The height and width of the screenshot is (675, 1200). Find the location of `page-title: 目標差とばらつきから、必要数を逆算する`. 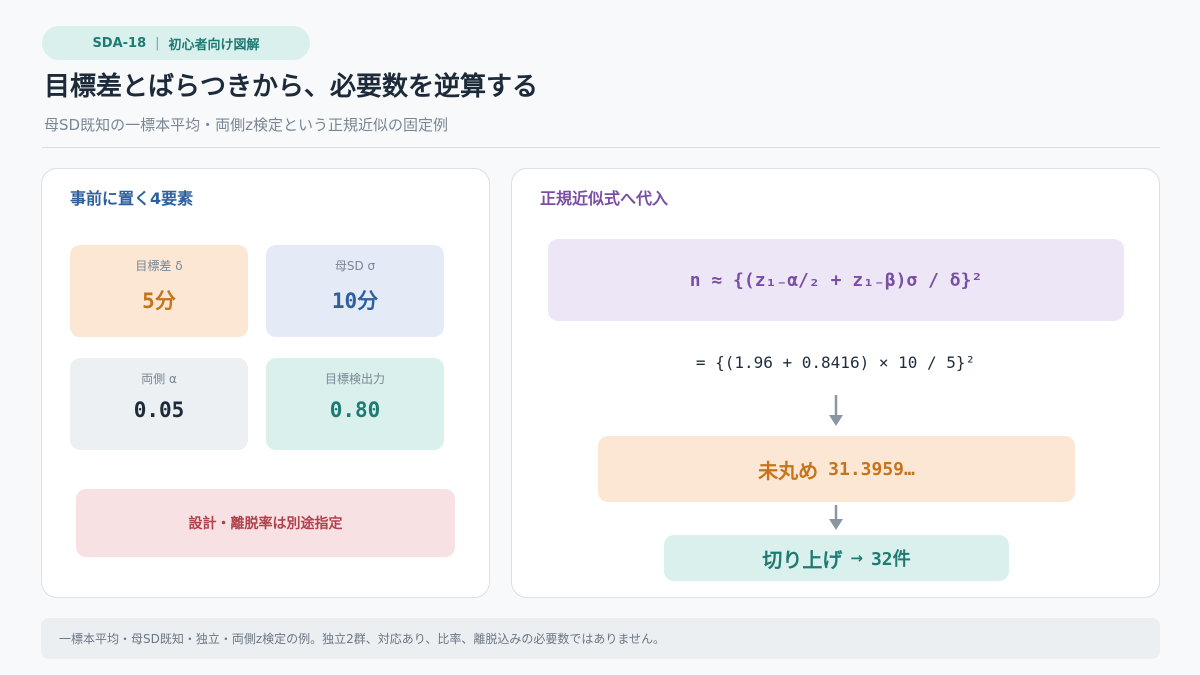

page-title: 目標差とばらつきから、必要数を逆算する is located at coordinates (291, 87).